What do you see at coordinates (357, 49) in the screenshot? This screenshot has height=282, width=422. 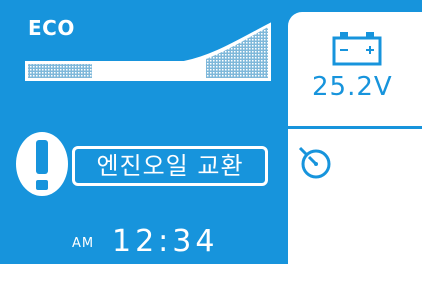 I see `battery-icon` at bounding box center [357, 49].